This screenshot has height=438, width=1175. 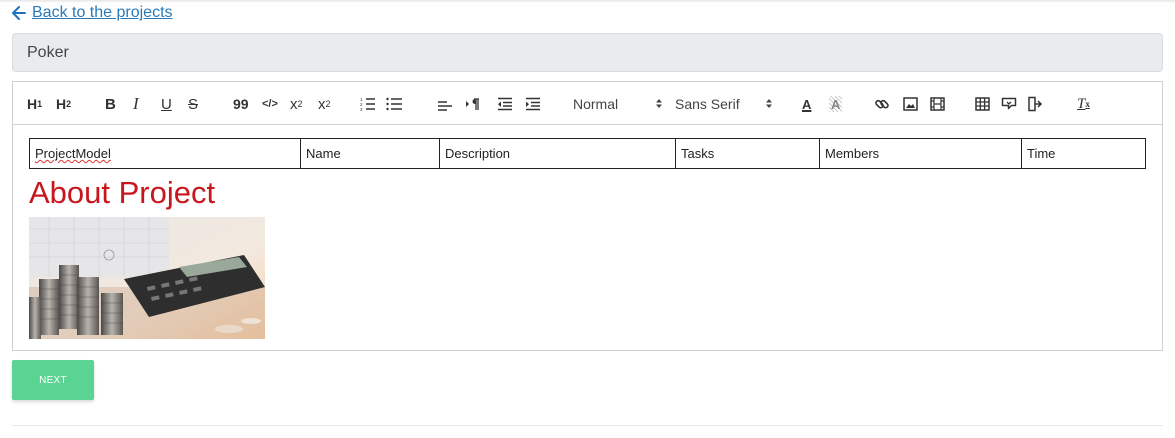 What do you see at coordinates (166, 104) in the screenshot?
I see `underline-button: U` at bounding box center [166, 104].